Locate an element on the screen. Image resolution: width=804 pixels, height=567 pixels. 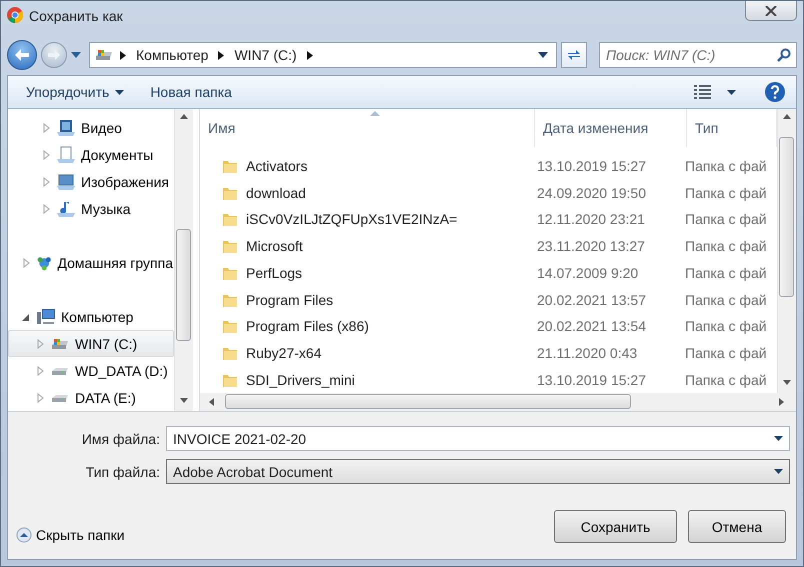
close-button is located at coordinates (771, 11).